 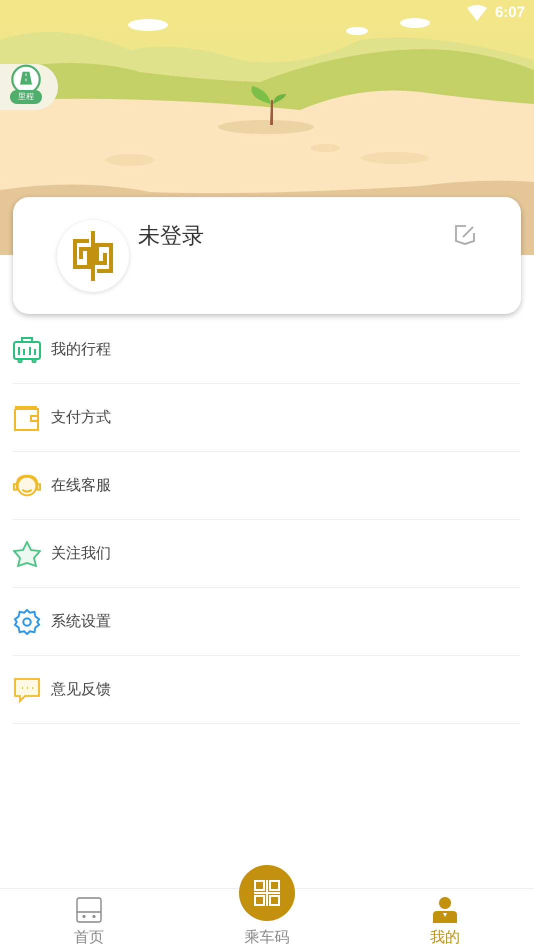 What do you see at coordinates (266, 350) in the screenshot?
I see `menu-item: 我的行程` at bounding box center [266, 350].